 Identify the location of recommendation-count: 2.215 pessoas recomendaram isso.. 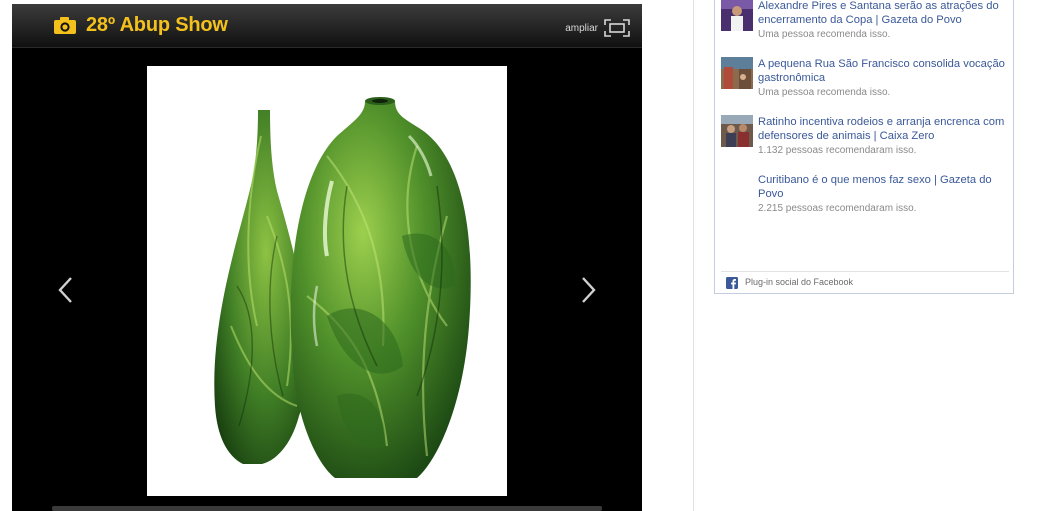
(837, 208).